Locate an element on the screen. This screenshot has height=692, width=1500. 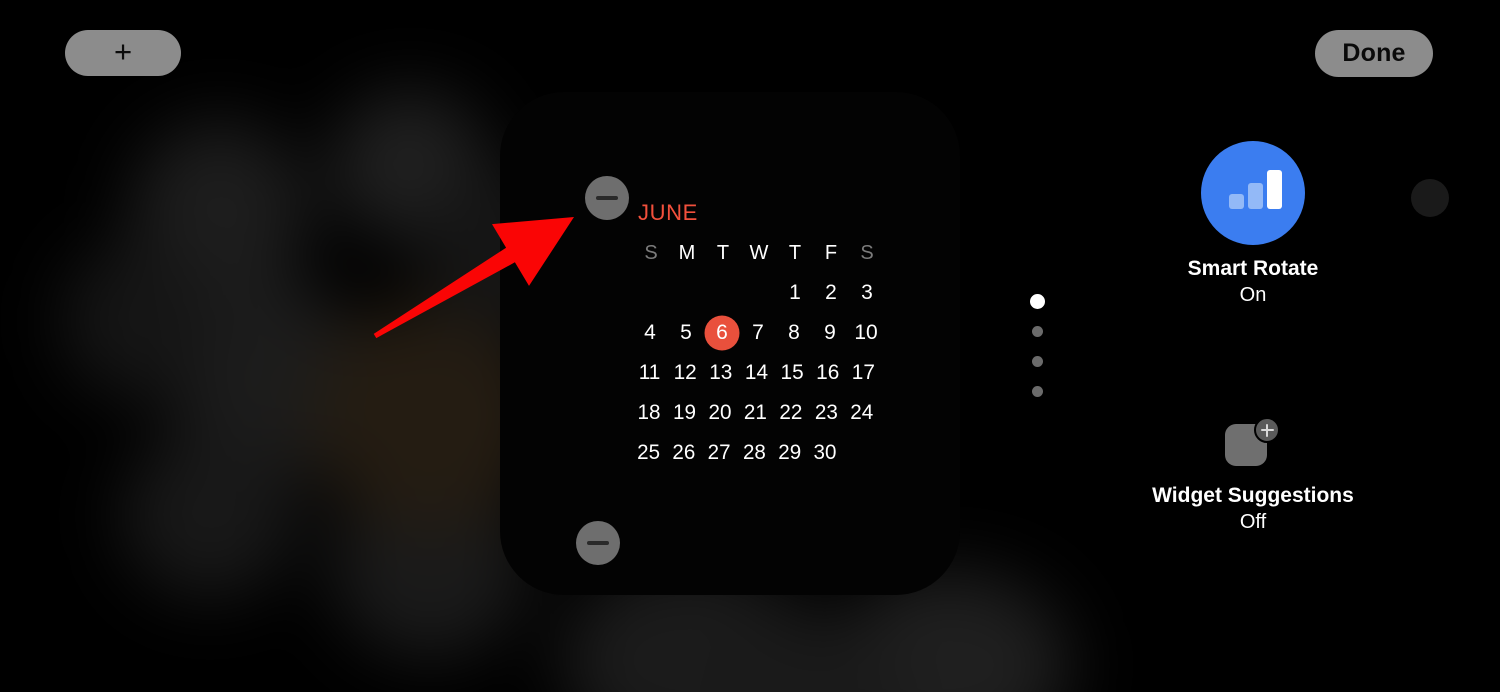
calendar-weekday-0: S is located at coordinates (651, 253).